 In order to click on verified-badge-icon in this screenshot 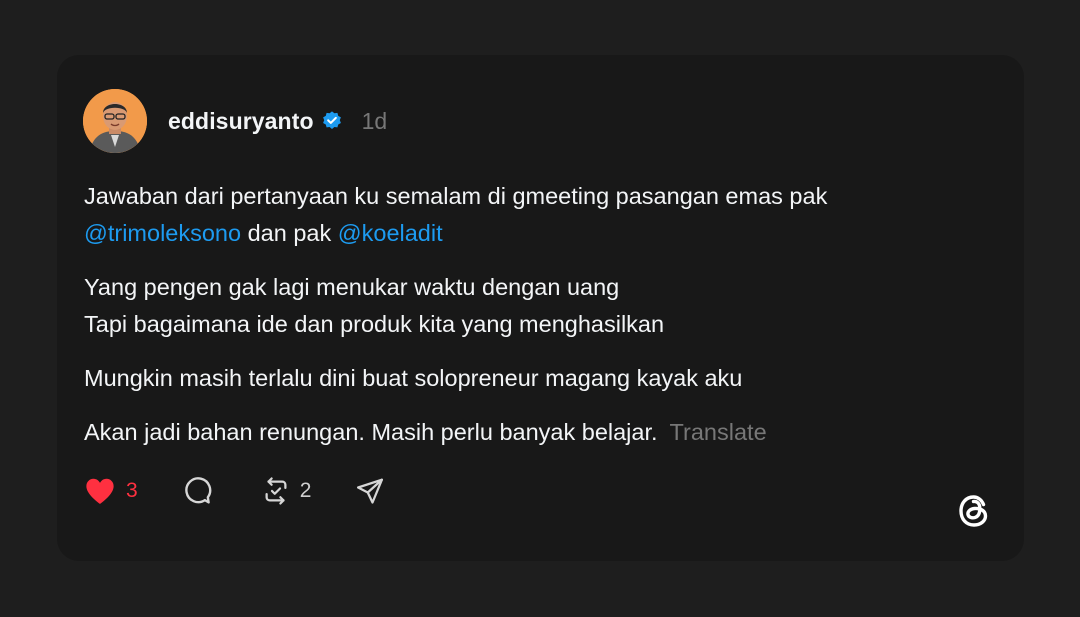, I will do `click(332, 121)`.